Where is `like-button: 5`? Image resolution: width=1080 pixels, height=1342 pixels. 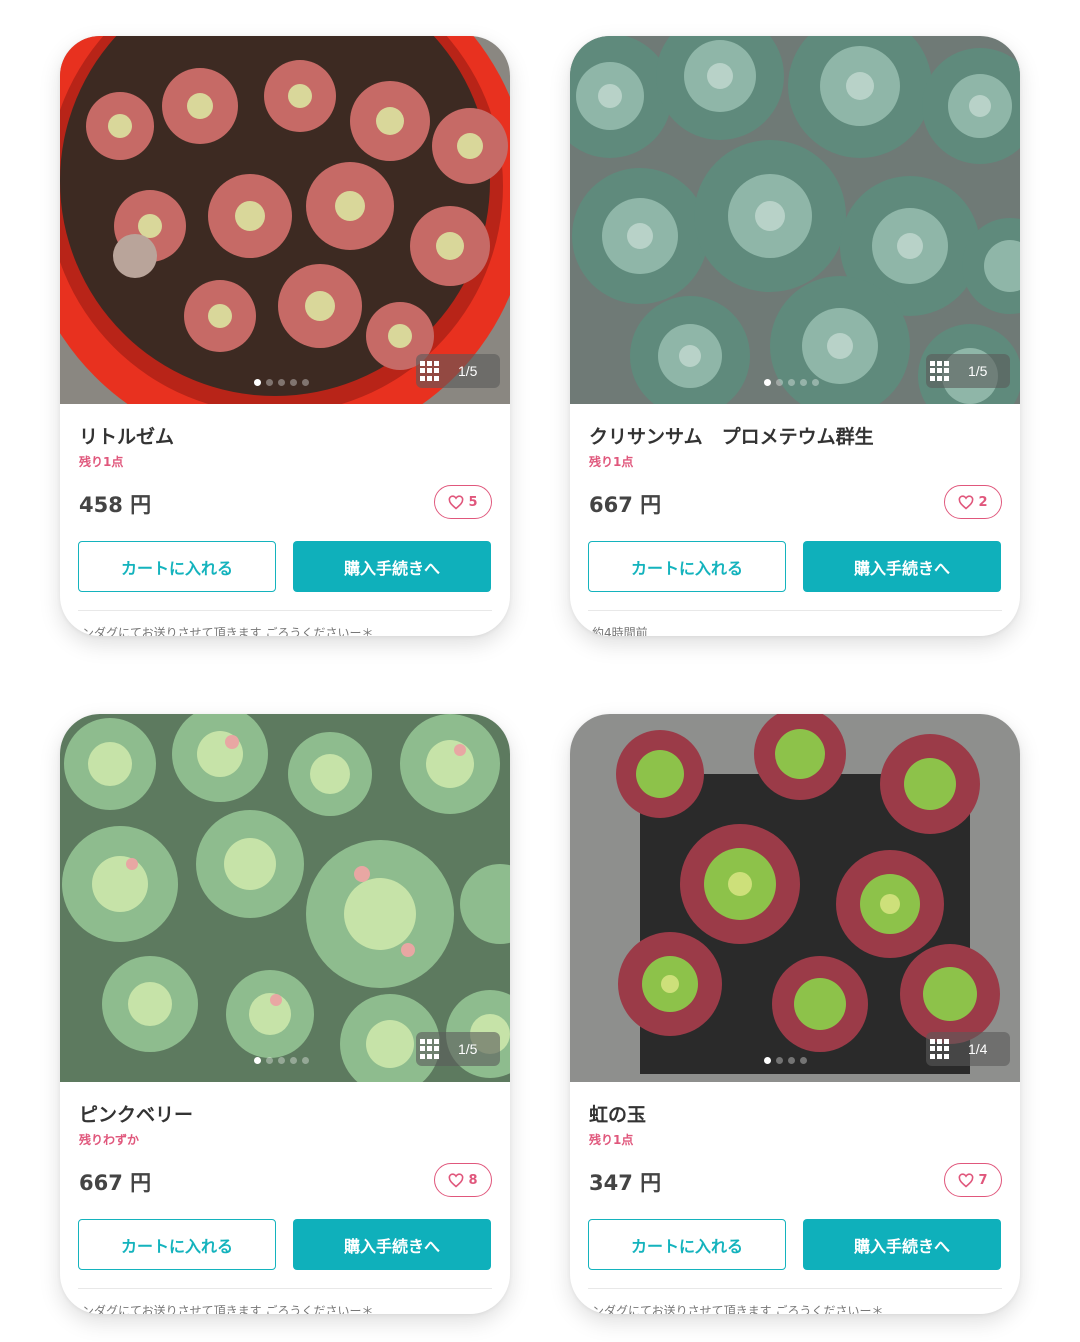 like-button: 5 is located at coordinates (463, 502).